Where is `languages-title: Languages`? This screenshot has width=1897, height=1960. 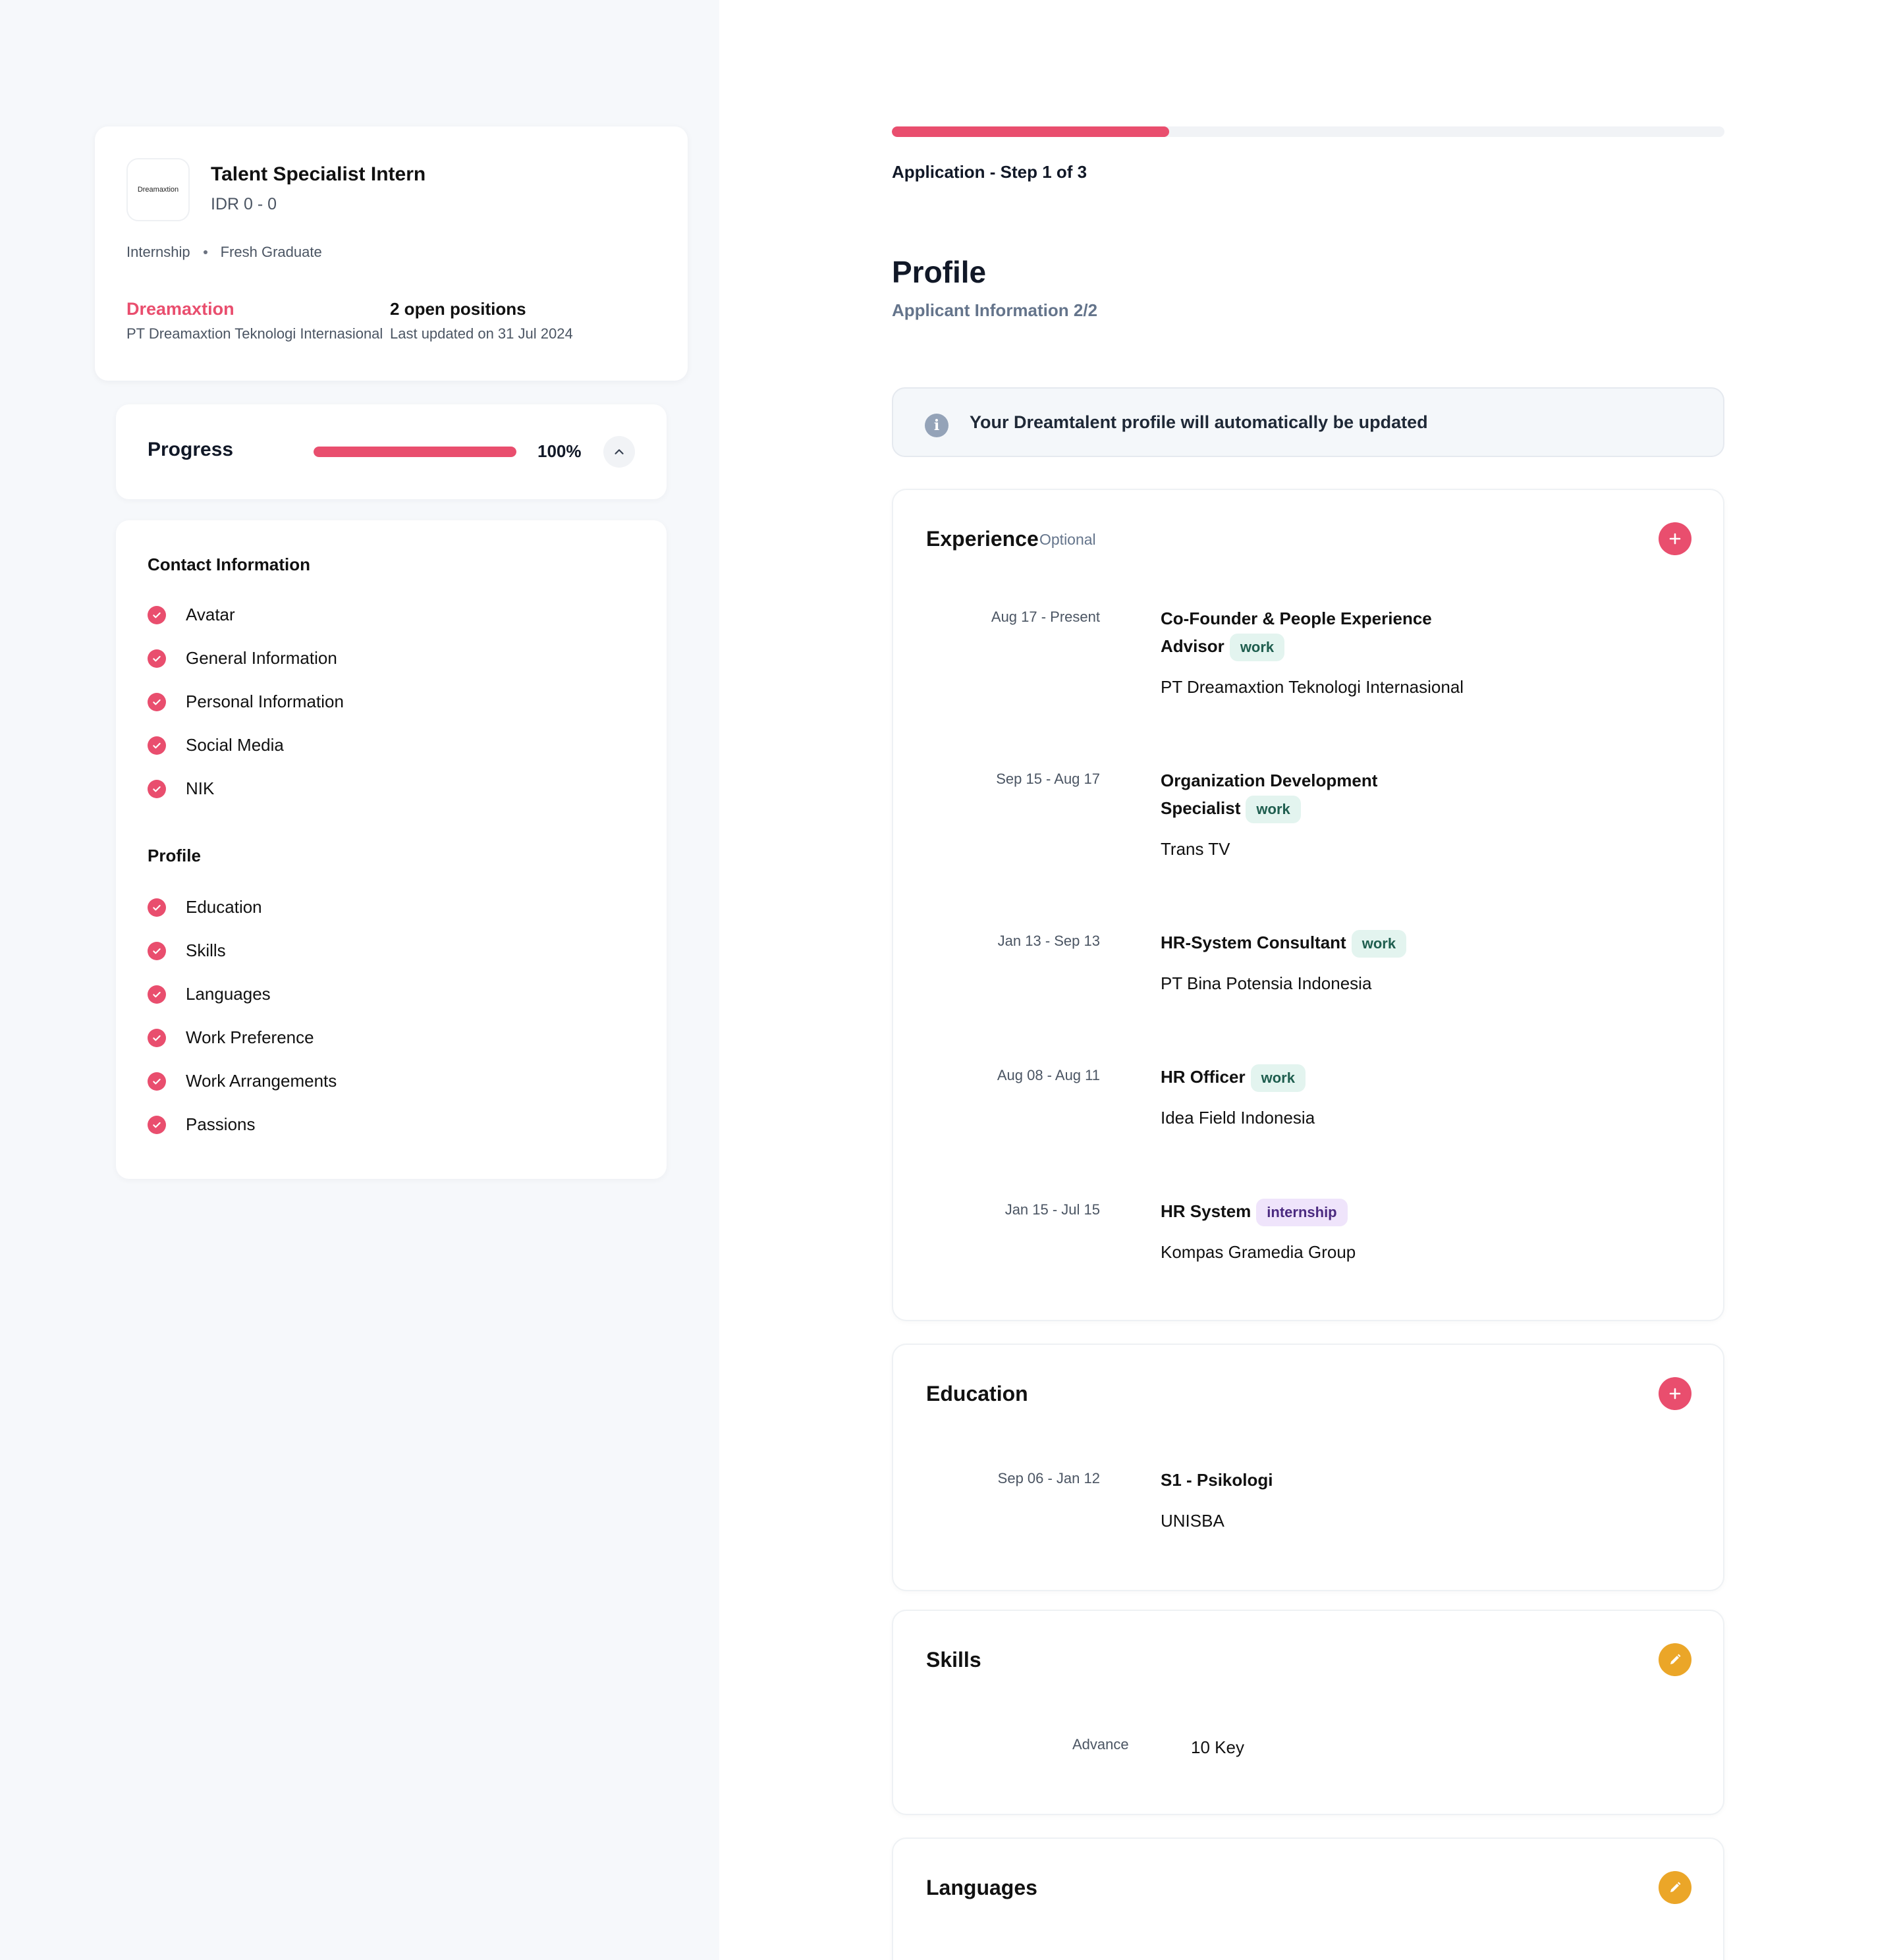
languages-title: Languages is located at coordinates (982, 1887).